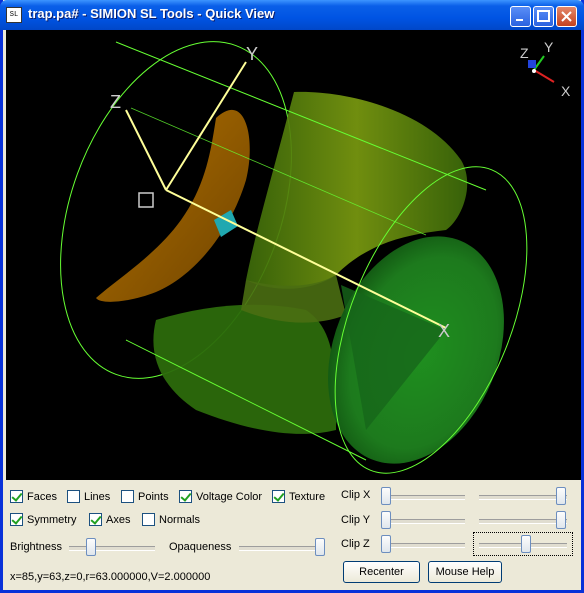  I want to click on clip-x-low-thumb, so click(386, 496).